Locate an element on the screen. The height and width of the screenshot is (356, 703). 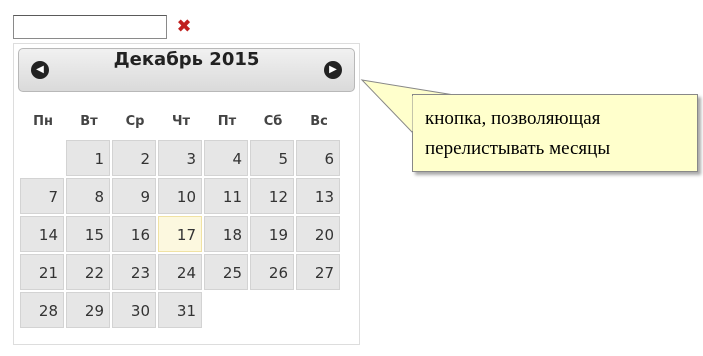
week-row: 21 22 23 24 25 26 27 is located at coordinates (180, 271).